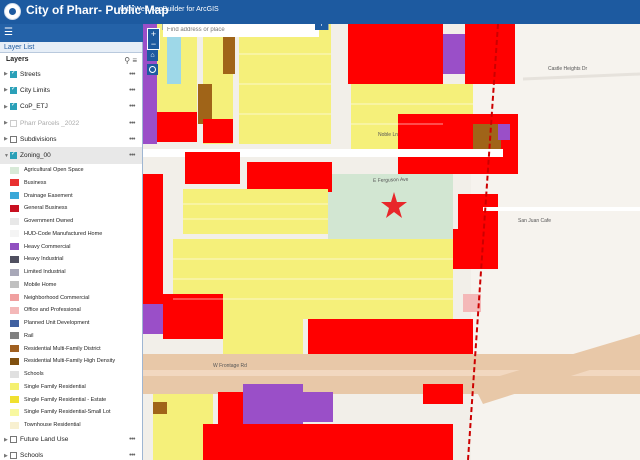  What do you see at coordinates (534, 221) in the screenshot?
I see `street-label-4: San Juan Cafe` at bounding box center [534, 221].